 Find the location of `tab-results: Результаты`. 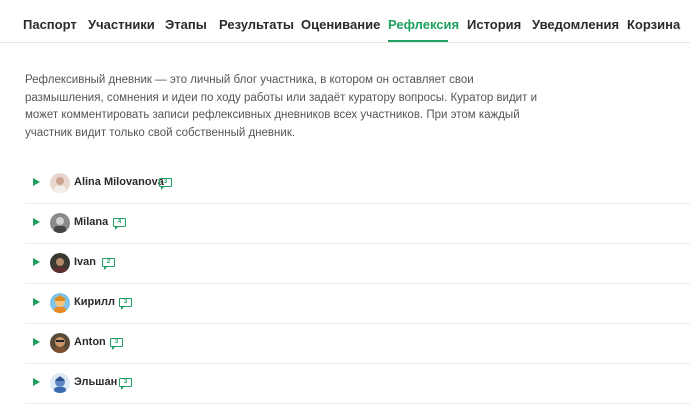

tab-results: Результаты is located at coordinates (256, 24).